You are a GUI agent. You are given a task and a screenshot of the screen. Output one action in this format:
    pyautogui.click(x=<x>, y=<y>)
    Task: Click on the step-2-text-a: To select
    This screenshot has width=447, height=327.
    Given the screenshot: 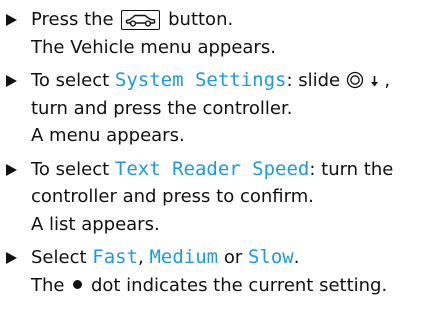 What is the action you would take?
    pyautogui.click(x=73, y=80)
    